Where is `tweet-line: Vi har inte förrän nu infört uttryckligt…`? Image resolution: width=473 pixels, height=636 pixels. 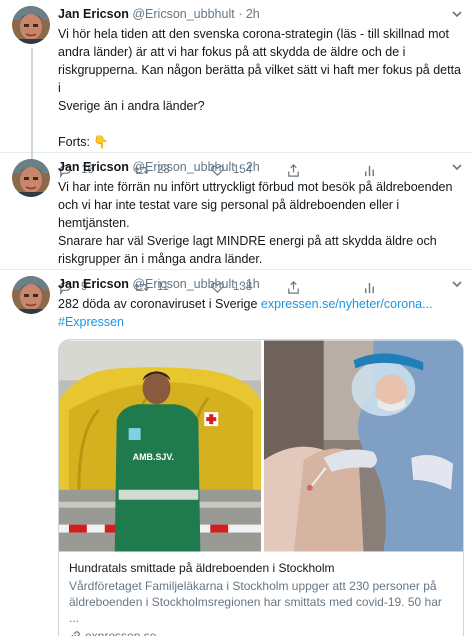
tweet-line: Vi har inte förrän nu infört uttryckligt… is located at coordinates (255, 187).